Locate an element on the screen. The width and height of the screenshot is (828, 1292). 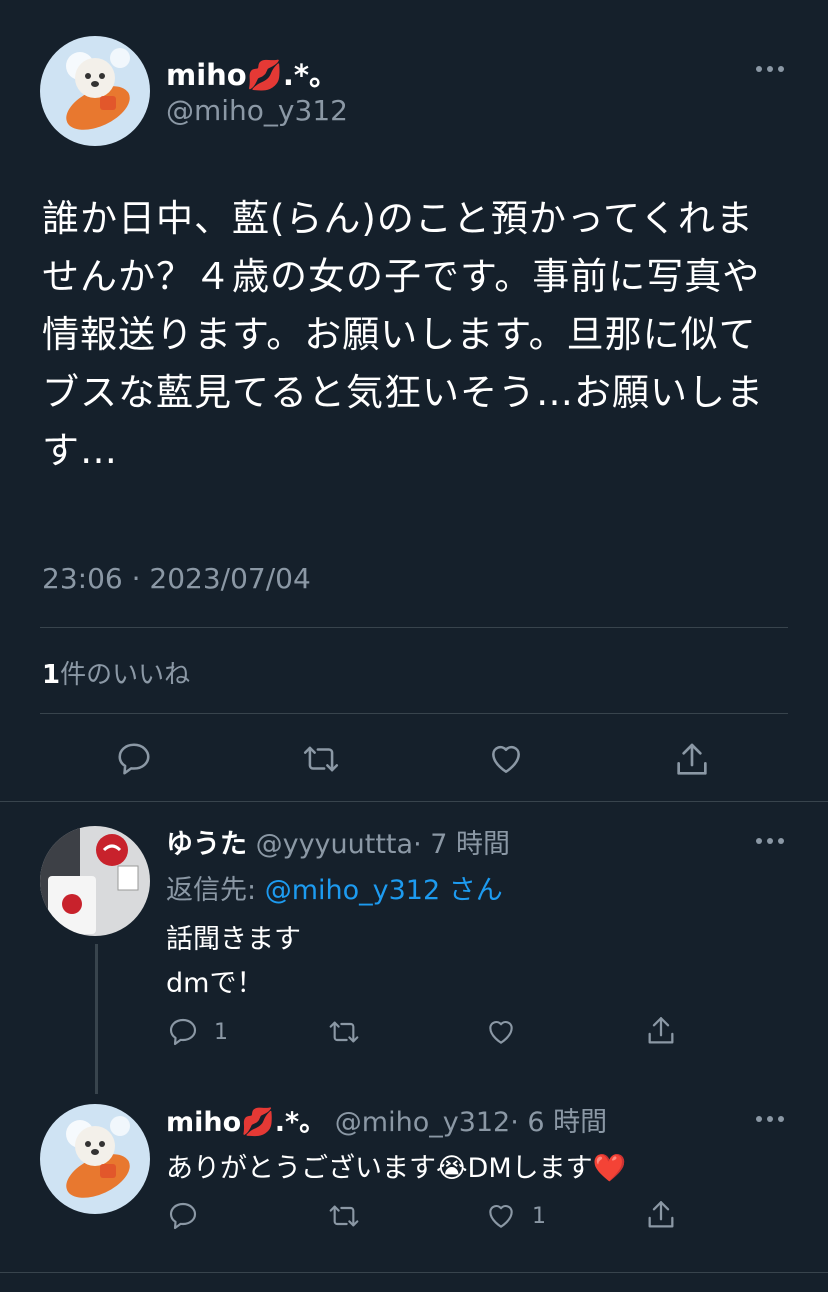
reply-time: · 7 時間 is located at coordinates (461, 844).